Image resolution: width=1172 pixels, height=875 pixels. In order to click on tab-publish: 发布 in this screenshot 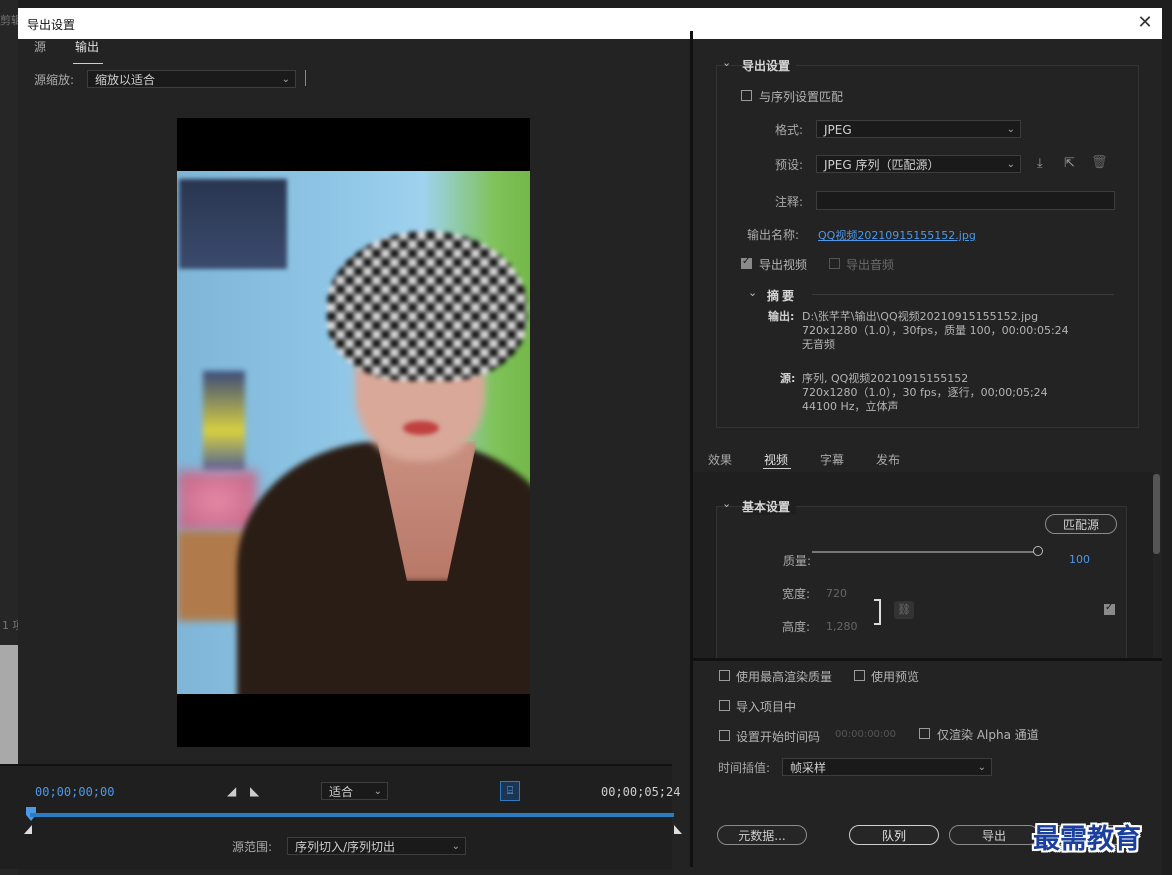, I will do `click(888, 459)`.